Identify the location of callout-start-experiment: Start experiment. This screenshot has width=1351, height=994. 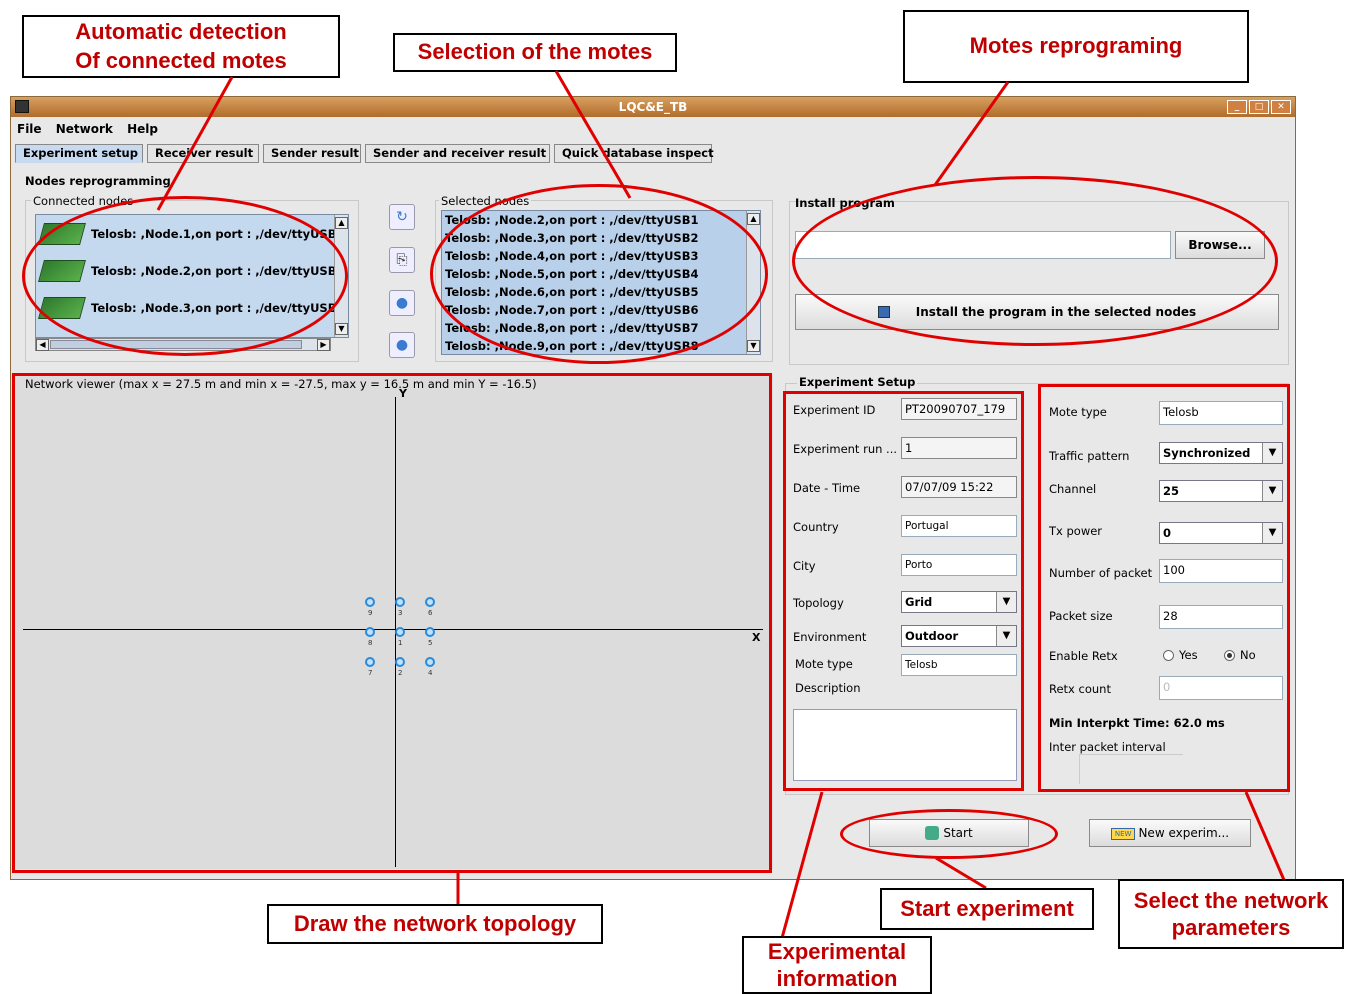
(987, 909).